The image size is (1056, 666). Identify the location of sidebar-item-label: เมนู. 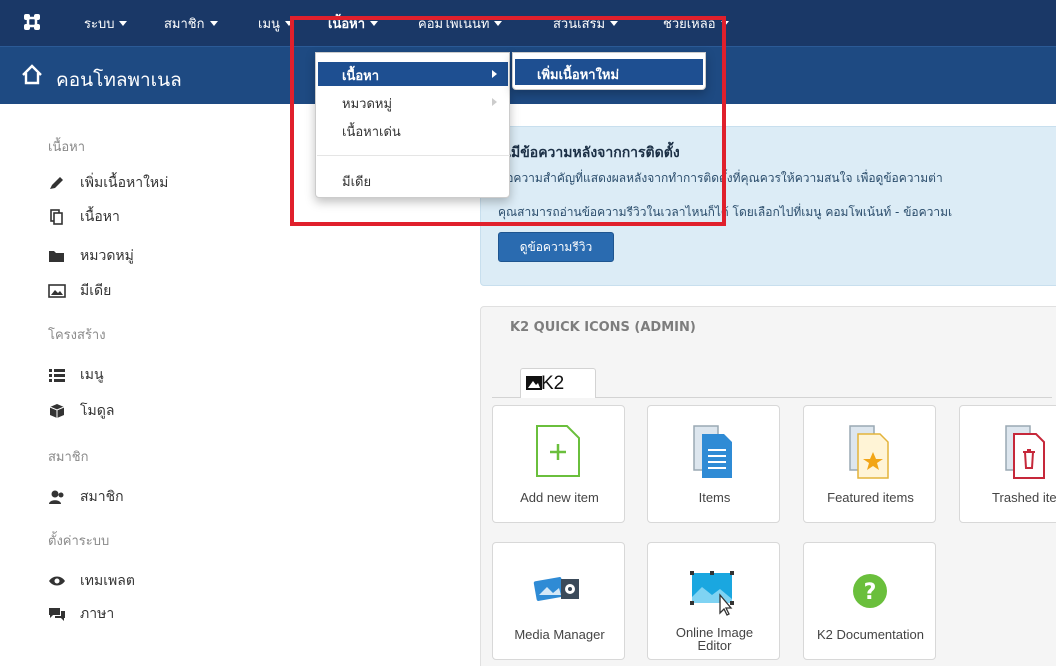
(92, 375).